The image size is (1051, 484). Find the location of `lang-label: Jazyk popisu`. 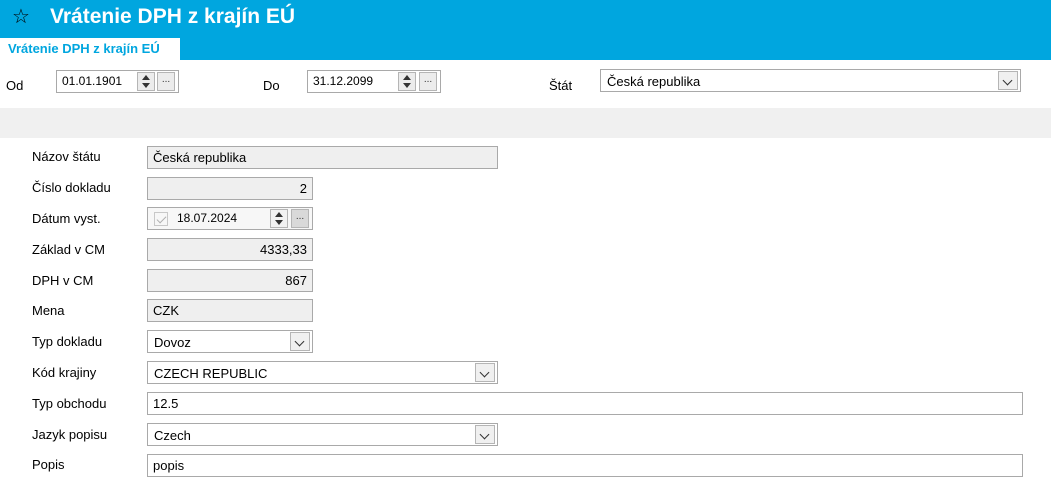

lang-label: Jazyk popisu is located at coordinates (70, 434).